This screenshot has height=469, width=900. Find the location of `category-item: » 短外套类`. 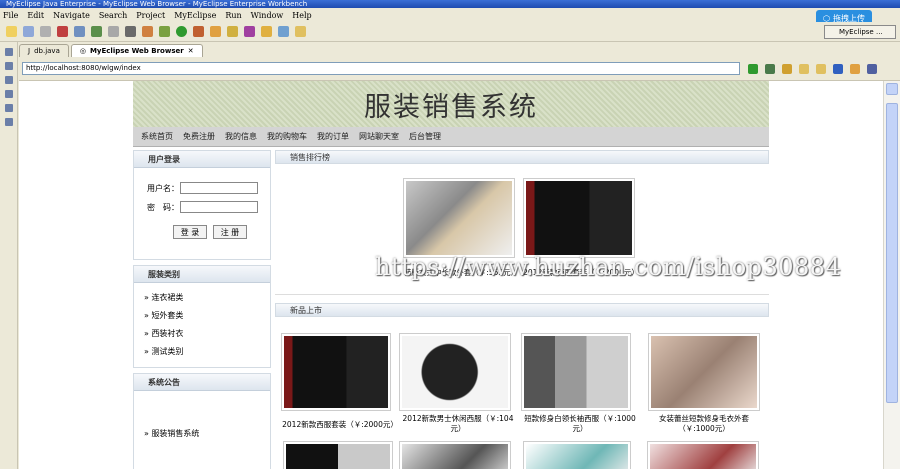

category-item: » 短外套类 is located at coordinates (207, 315).